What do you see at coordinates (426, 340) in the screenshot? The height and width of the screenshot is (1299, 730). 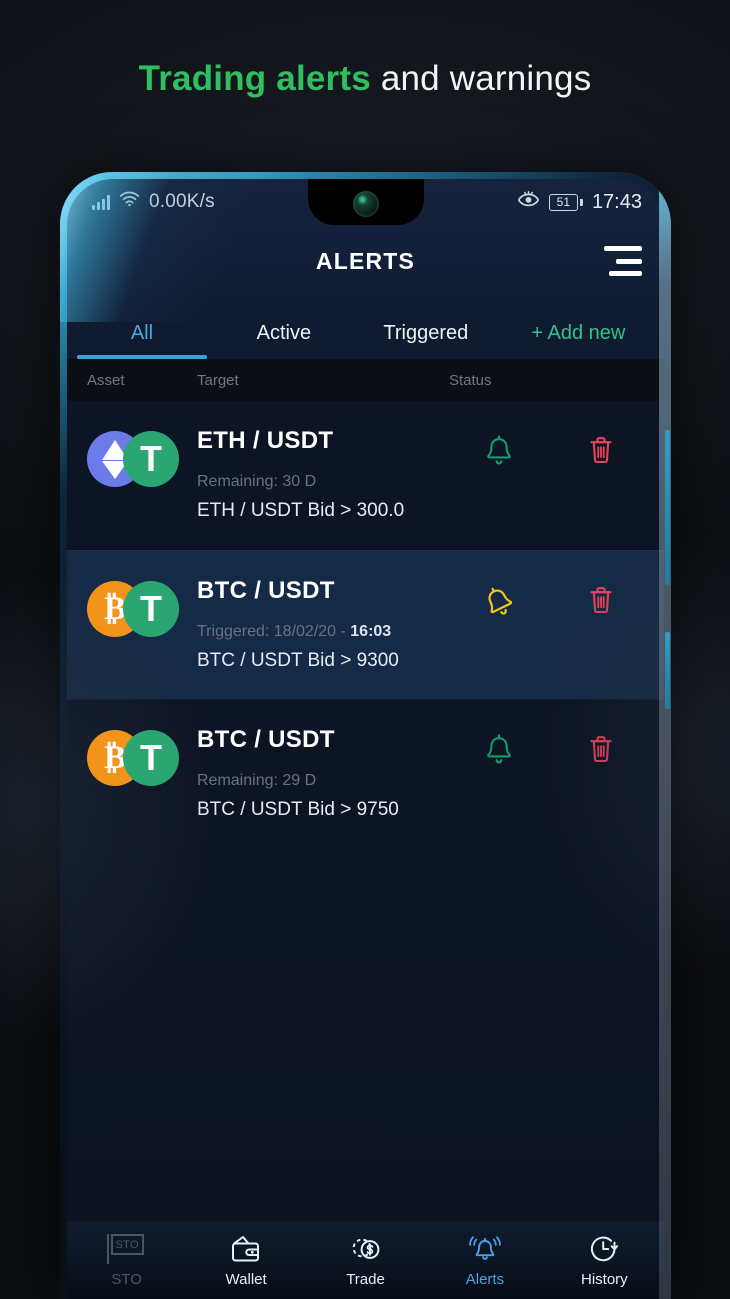 I see `tab-triggered: Triggered` at bounding box center [426, 340].